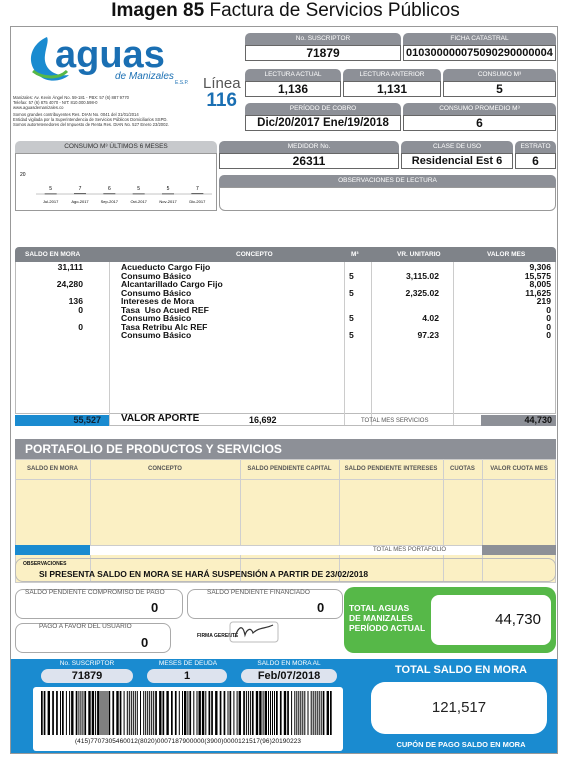  What do you see at coordinates (23, 175) in the screenshot?
I see `chart-y-tick: 20` at bounding box center [23, 175].